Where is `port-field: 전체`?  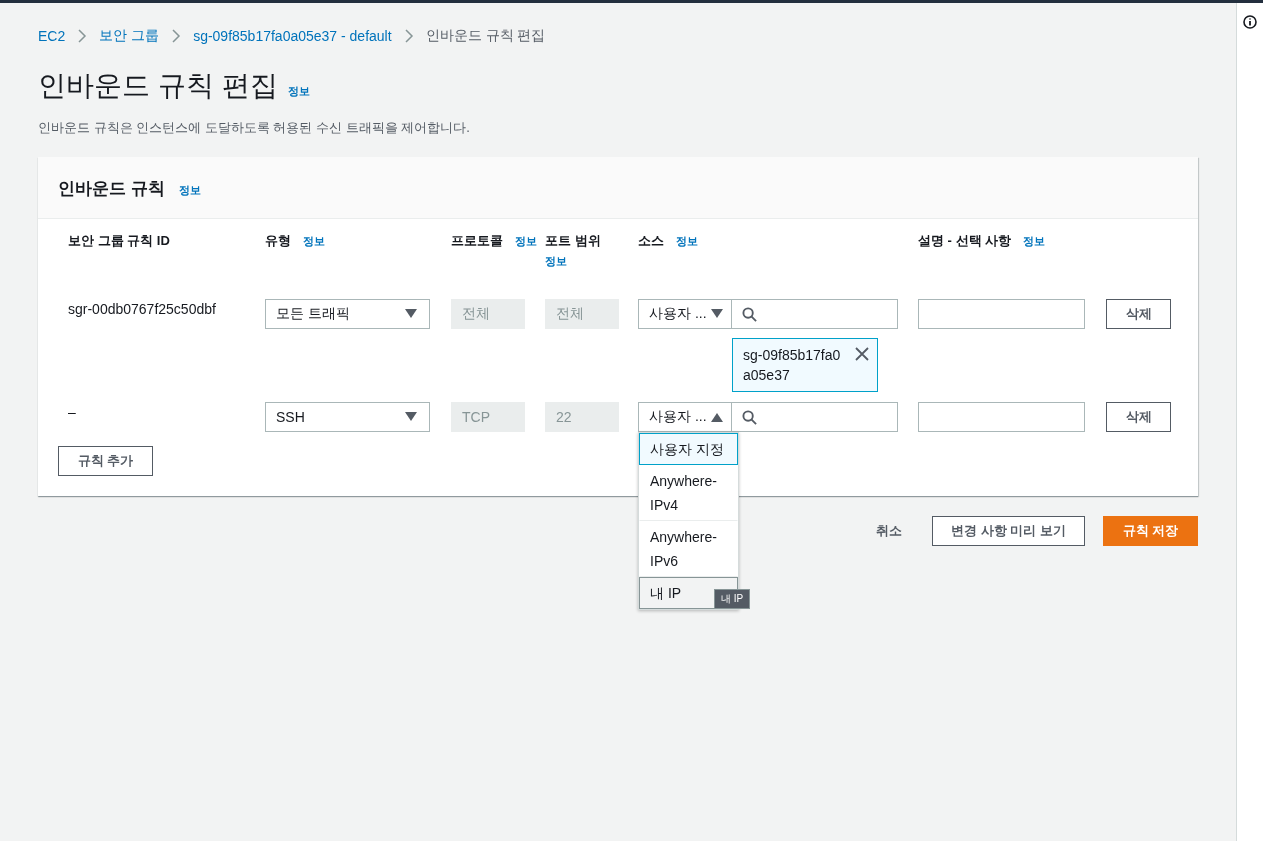 port-field: 전체 is located at coordinates (582, 314).